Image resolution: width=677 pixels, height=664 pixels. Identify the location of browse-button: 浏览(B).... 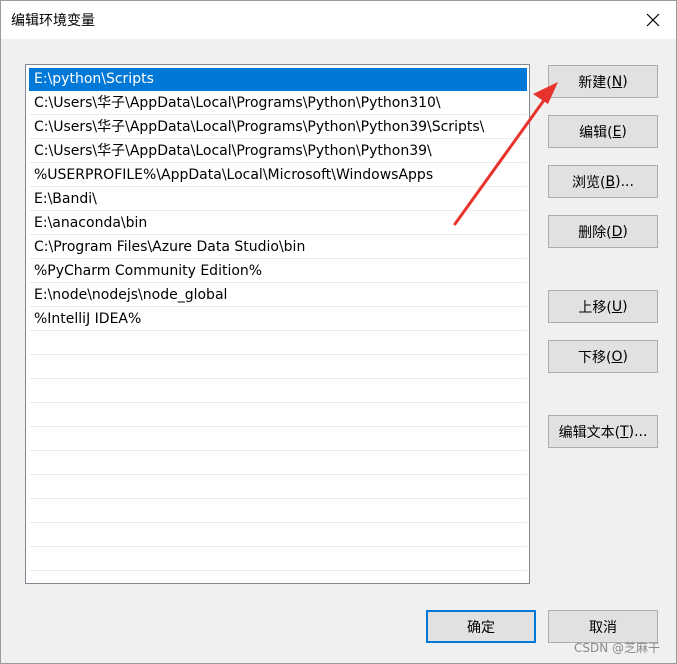
(603, 181).